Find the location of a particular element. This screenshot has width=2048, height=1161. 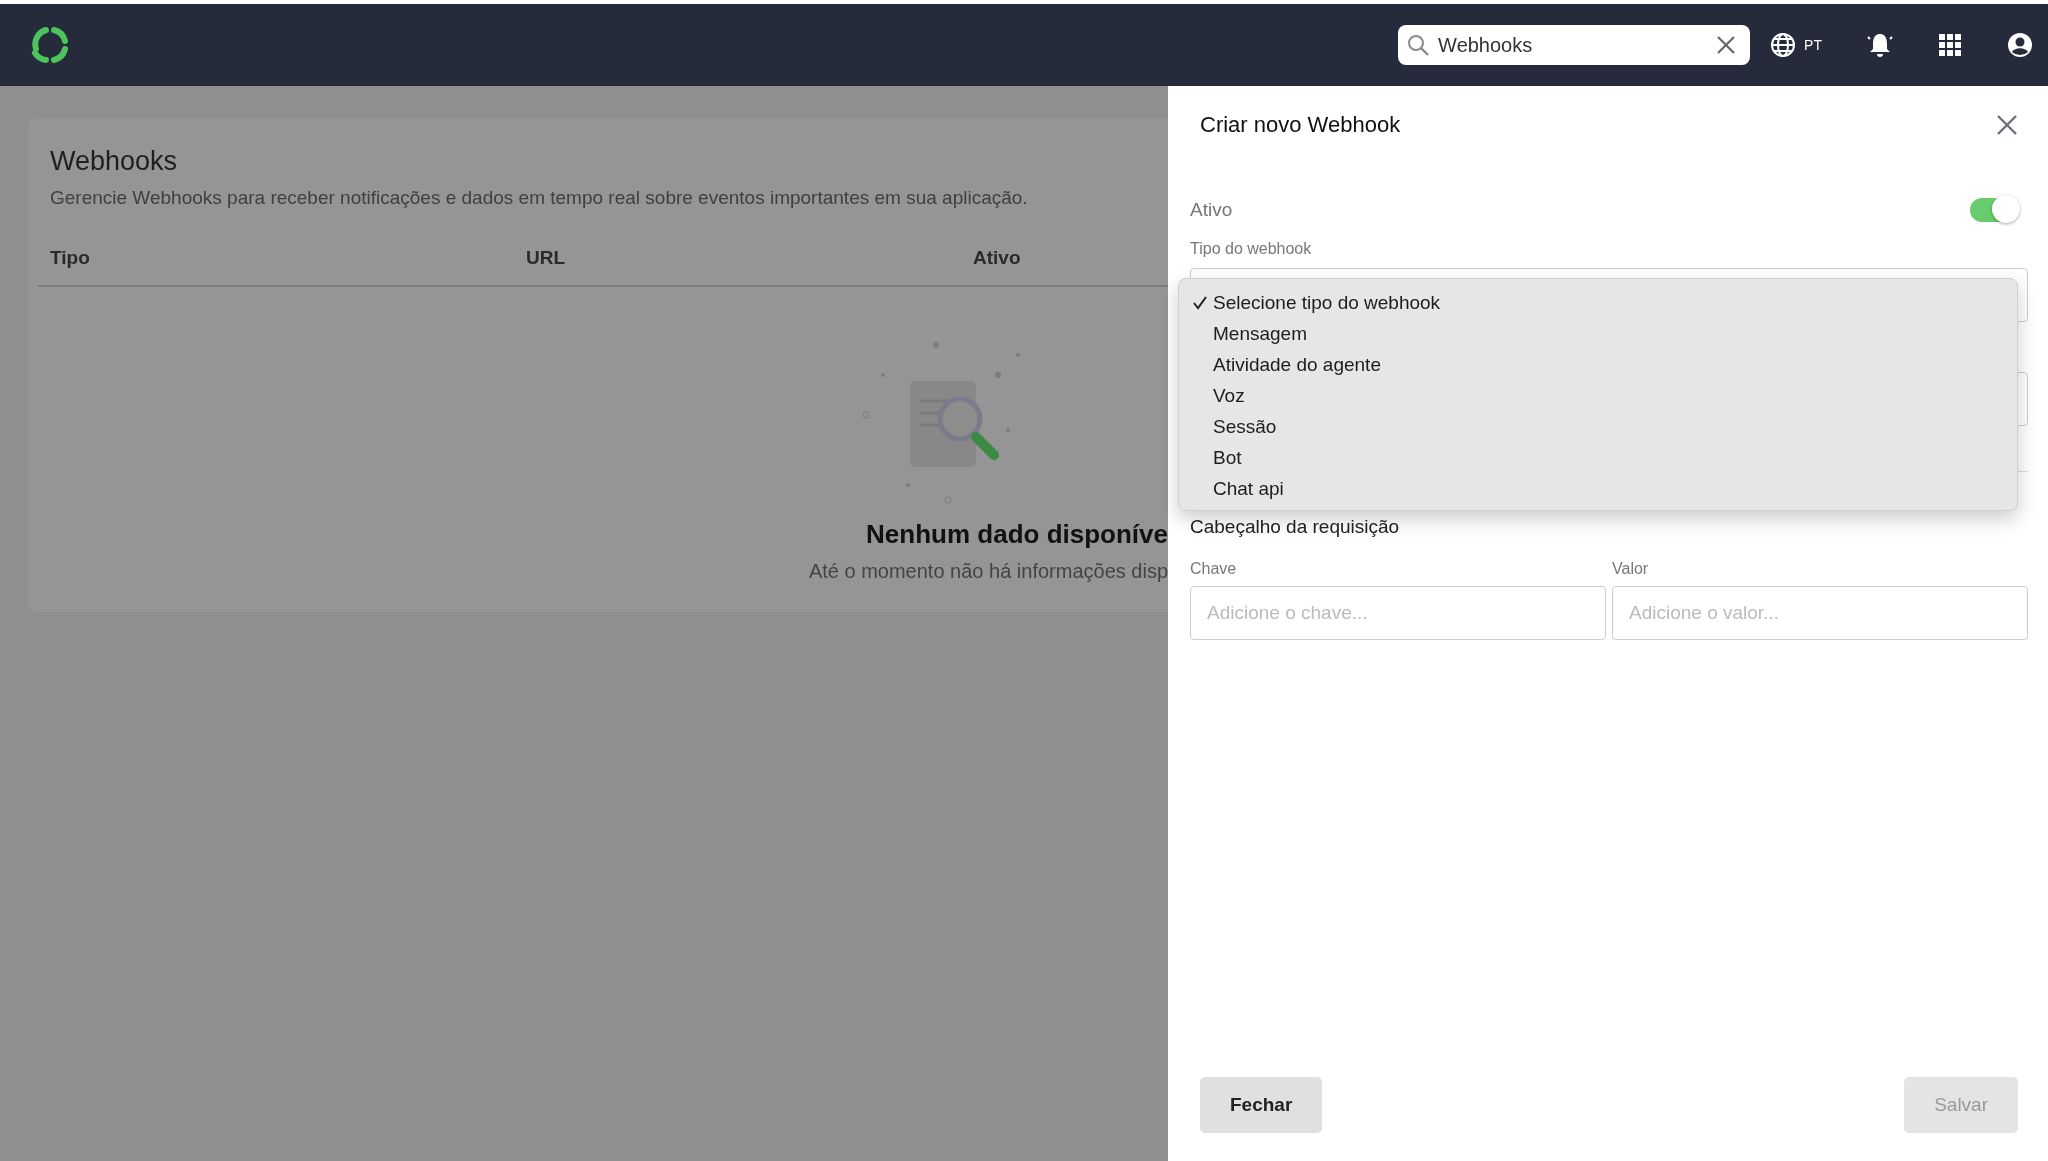

active-label: Ativo is located at coordinates (1211, 210).